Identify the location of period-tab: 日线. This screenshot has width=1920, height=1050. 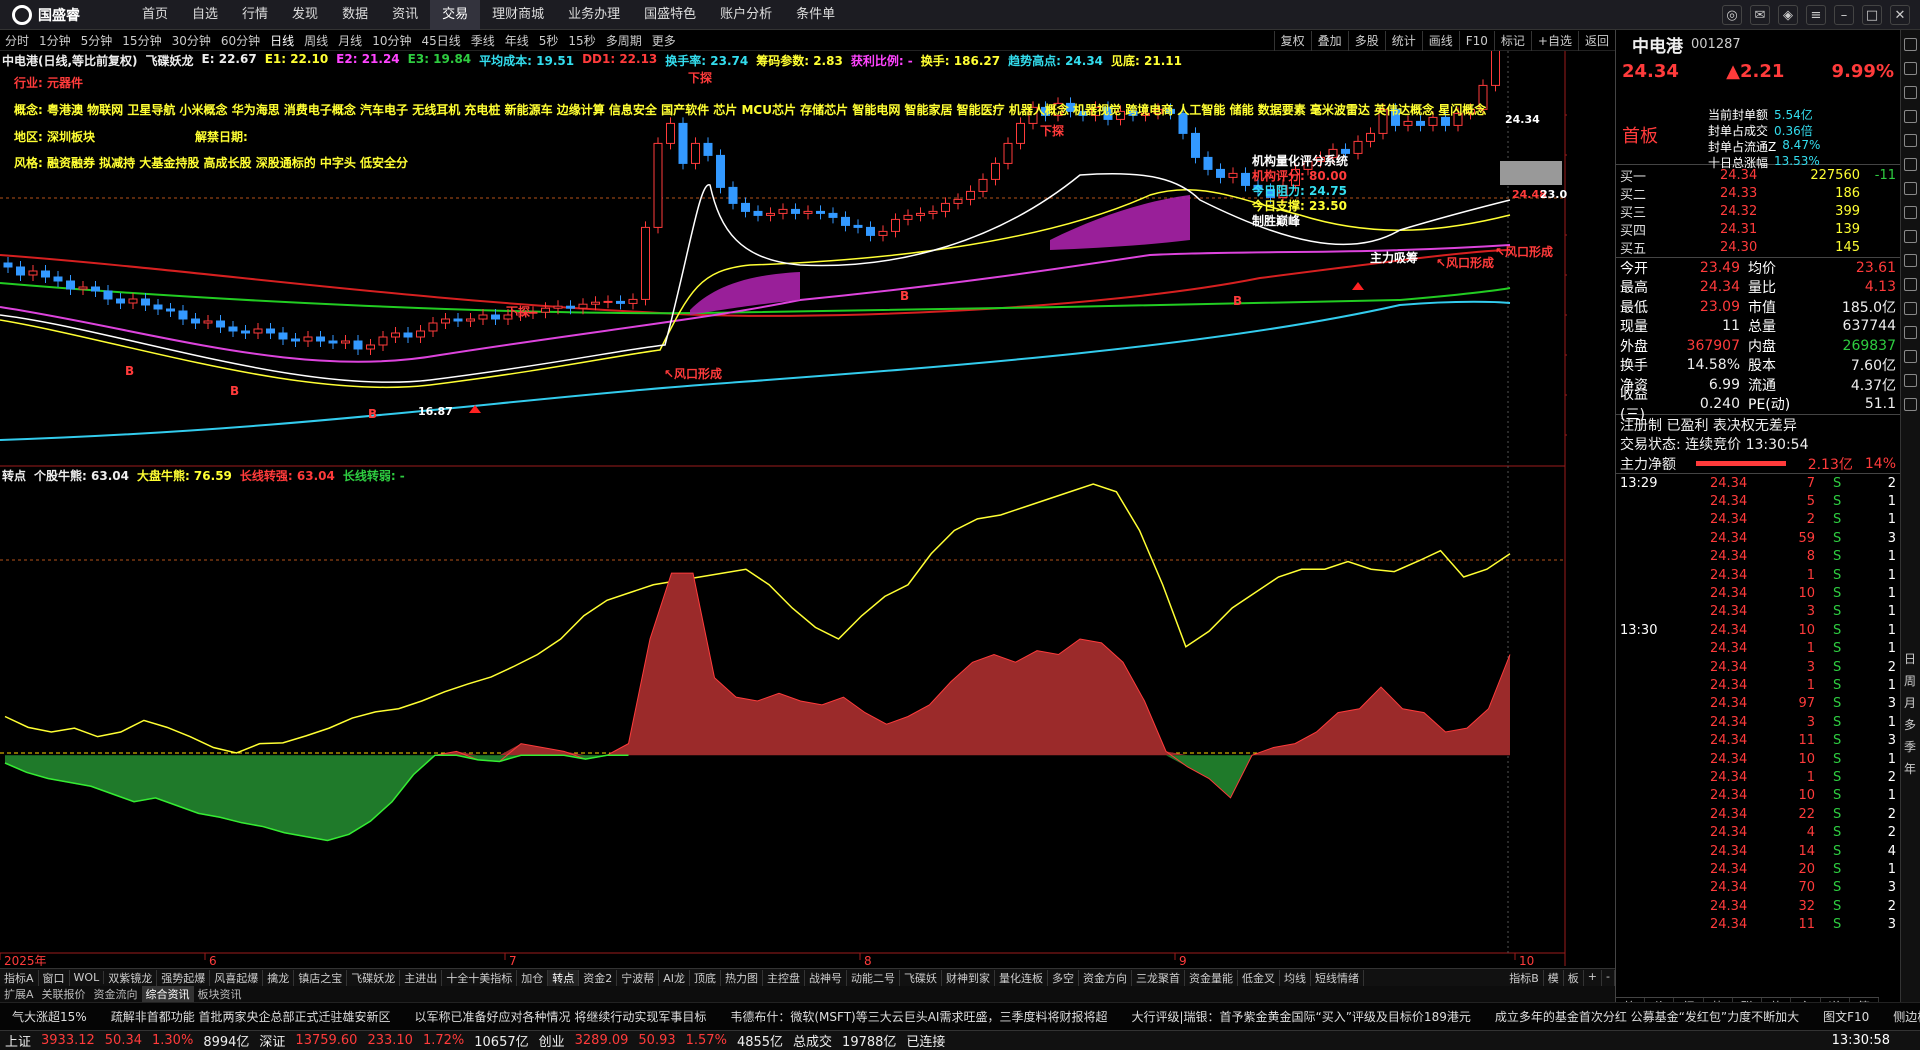
(282, 40).